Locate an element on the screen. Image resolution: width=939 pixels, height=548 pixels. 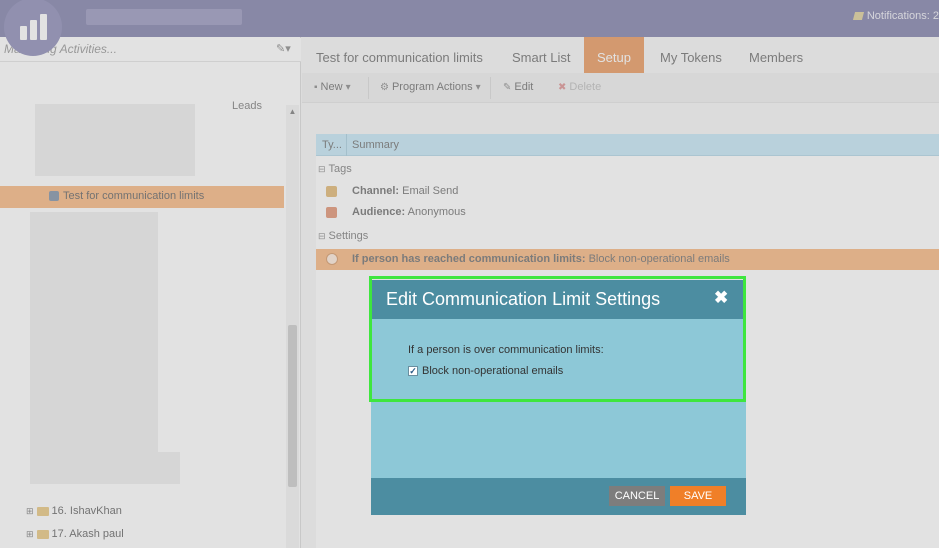
save-button: SAVE is located at coordinates (698, 496).